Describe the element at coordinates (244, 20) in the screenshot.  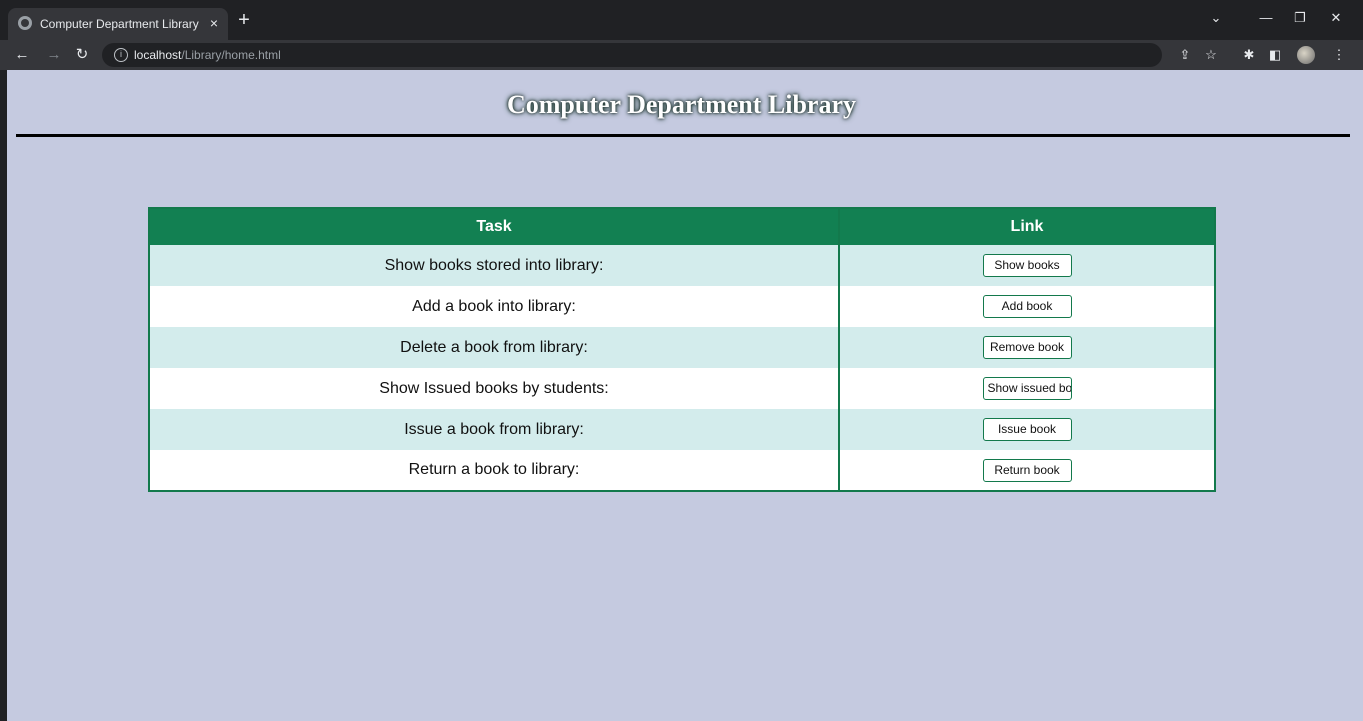
I see `new-tab-button: +` at that location.